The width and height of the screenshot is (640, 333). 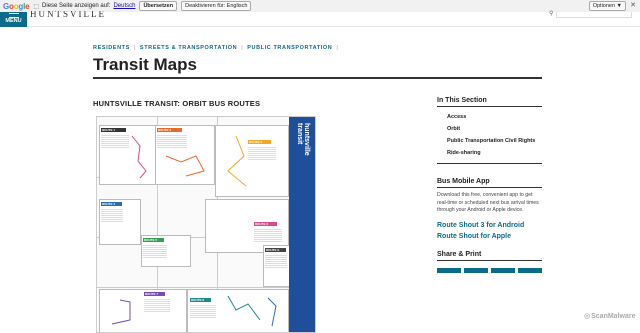 I want to click on android-app-link: Route Shout 3 for Android, so click(x=489, y=225).